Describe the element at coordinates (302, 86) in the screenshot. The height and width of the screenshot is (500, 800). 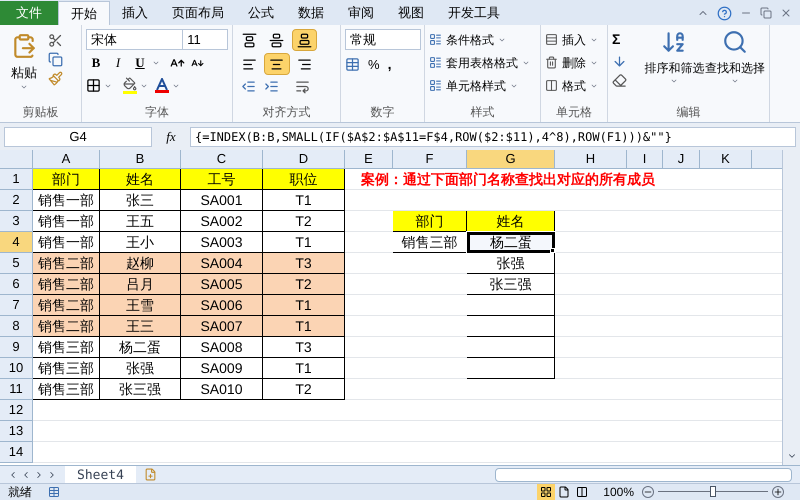
I see `wrap-text-icon` at that location.